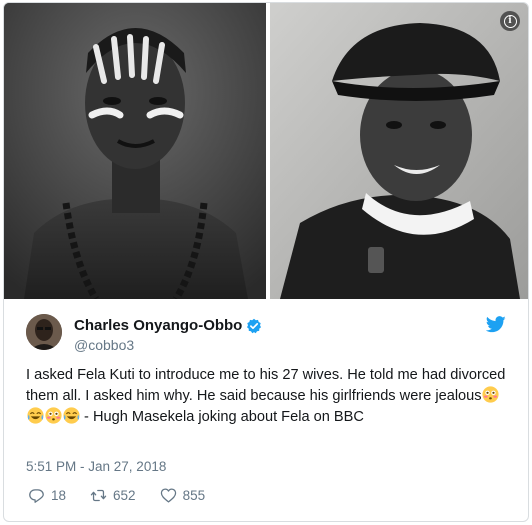 Image resolution: width=532 pixels, height=525 pixels. Describe the element at coordinates (104, 345) in the screenshot. I see `author-handle: @cobbo3` at that location.